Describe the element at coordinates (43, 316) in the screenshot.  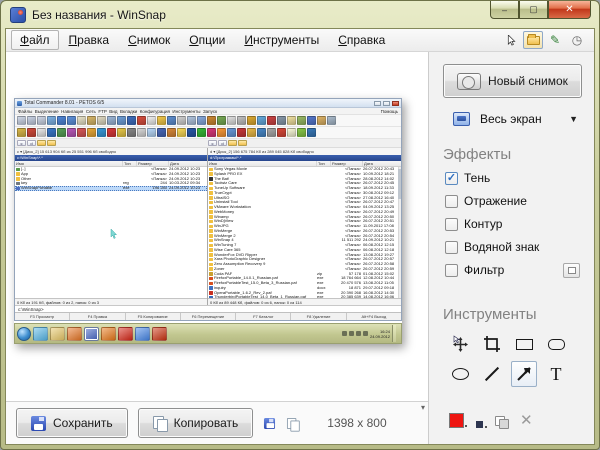
I see `function-key: F3 Просмотр` at that location.